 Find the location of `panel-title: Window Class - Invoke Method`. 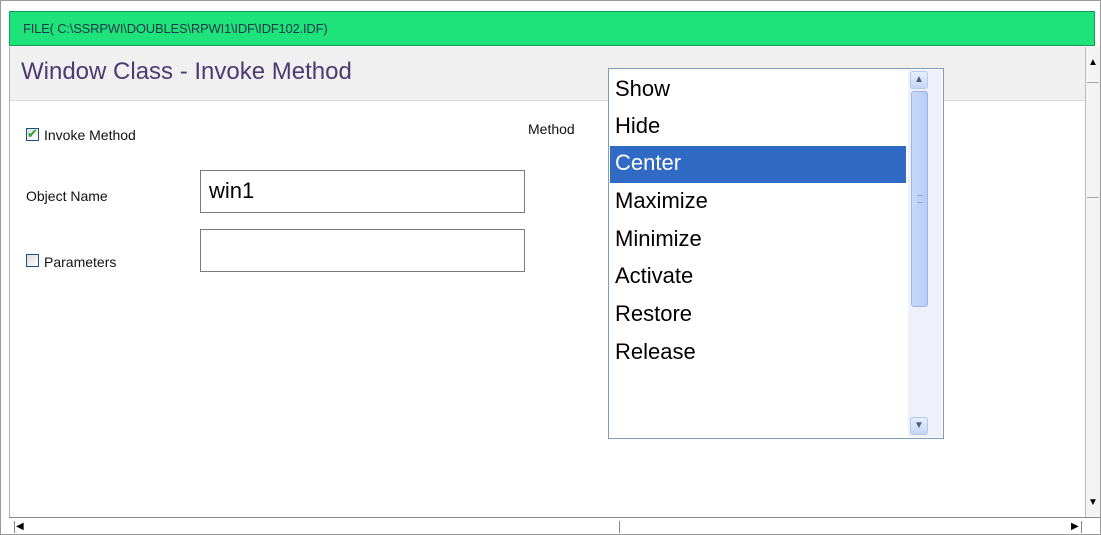

panel-title: Window Class - Invoke Method is located at coordinates (186, 71).